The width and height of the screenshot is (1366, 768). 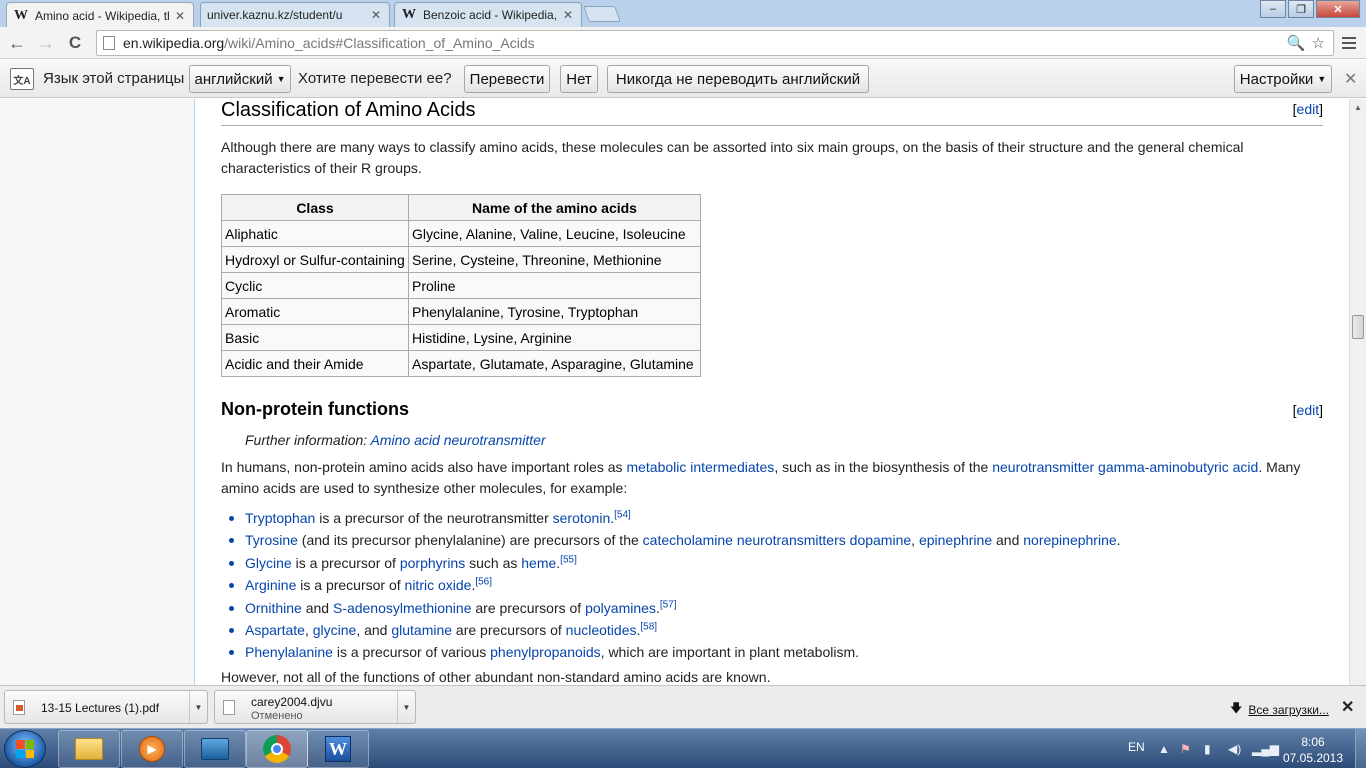 What do you see at coordinates (215, 749) in the screenshot?
I see `taskbar-mail` at bounding box center [215, 749].